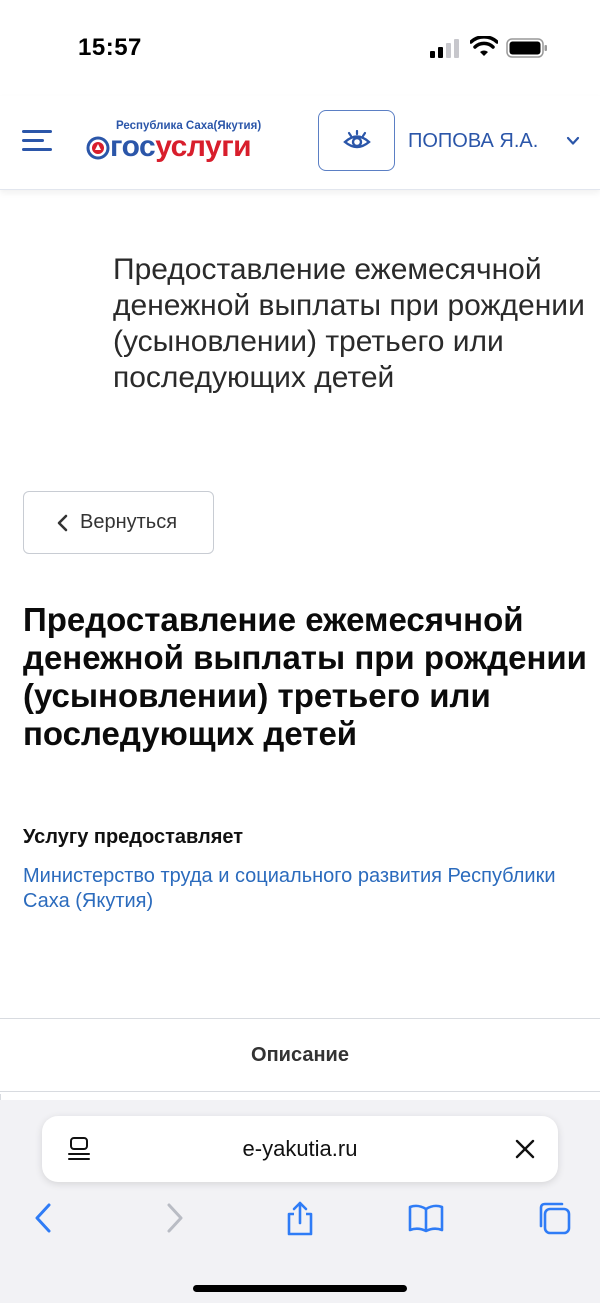  Describe the element at coordinates (110, 47) in the screenshot. I see `status-time: 15:57` at that location.